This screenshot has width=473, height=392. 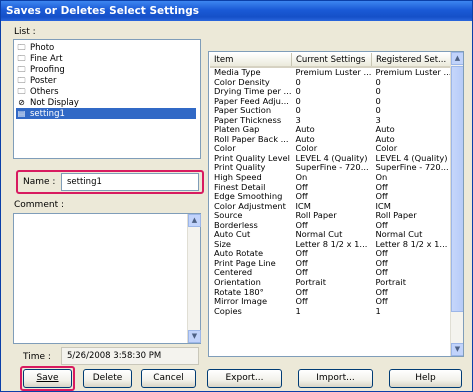 I want to click on title-bar: Saves or Deletes Select Settings, so click(x=236, y=11).